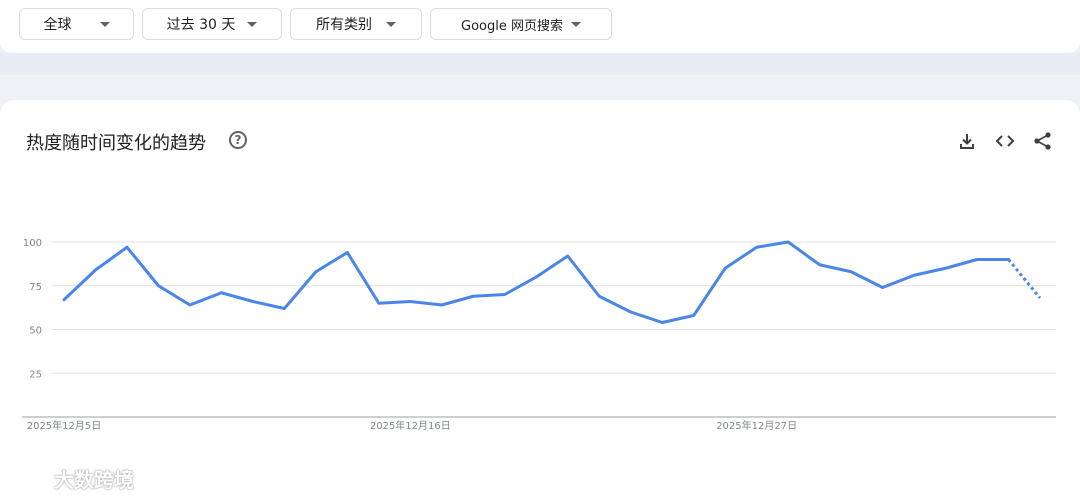  Describe the element at coordinates (512, 26) in the screenshot. I see `search-type-filter-label: Google 网页搜索` at that location.